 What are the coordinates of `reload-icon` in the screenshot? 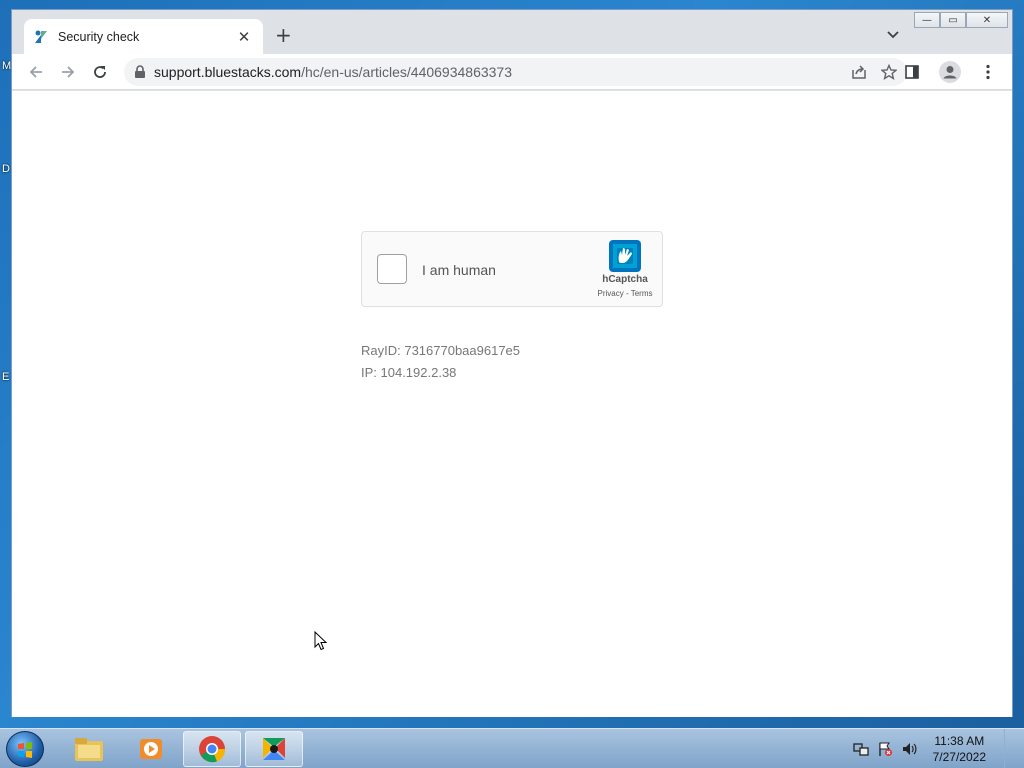 It's located at (100, 72).